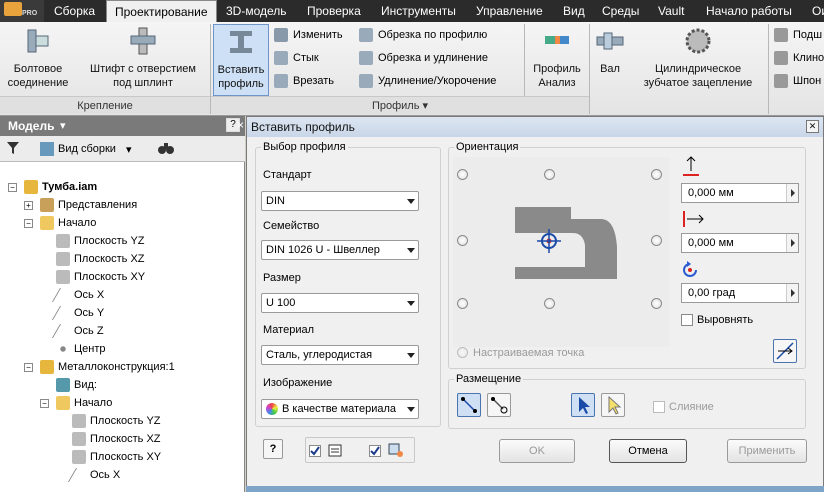 The height and width of the screenshot is (492, 824). Describe the element at coordinates (785, 351) in the screenshot. I see `mirror-profile-button` at that location.